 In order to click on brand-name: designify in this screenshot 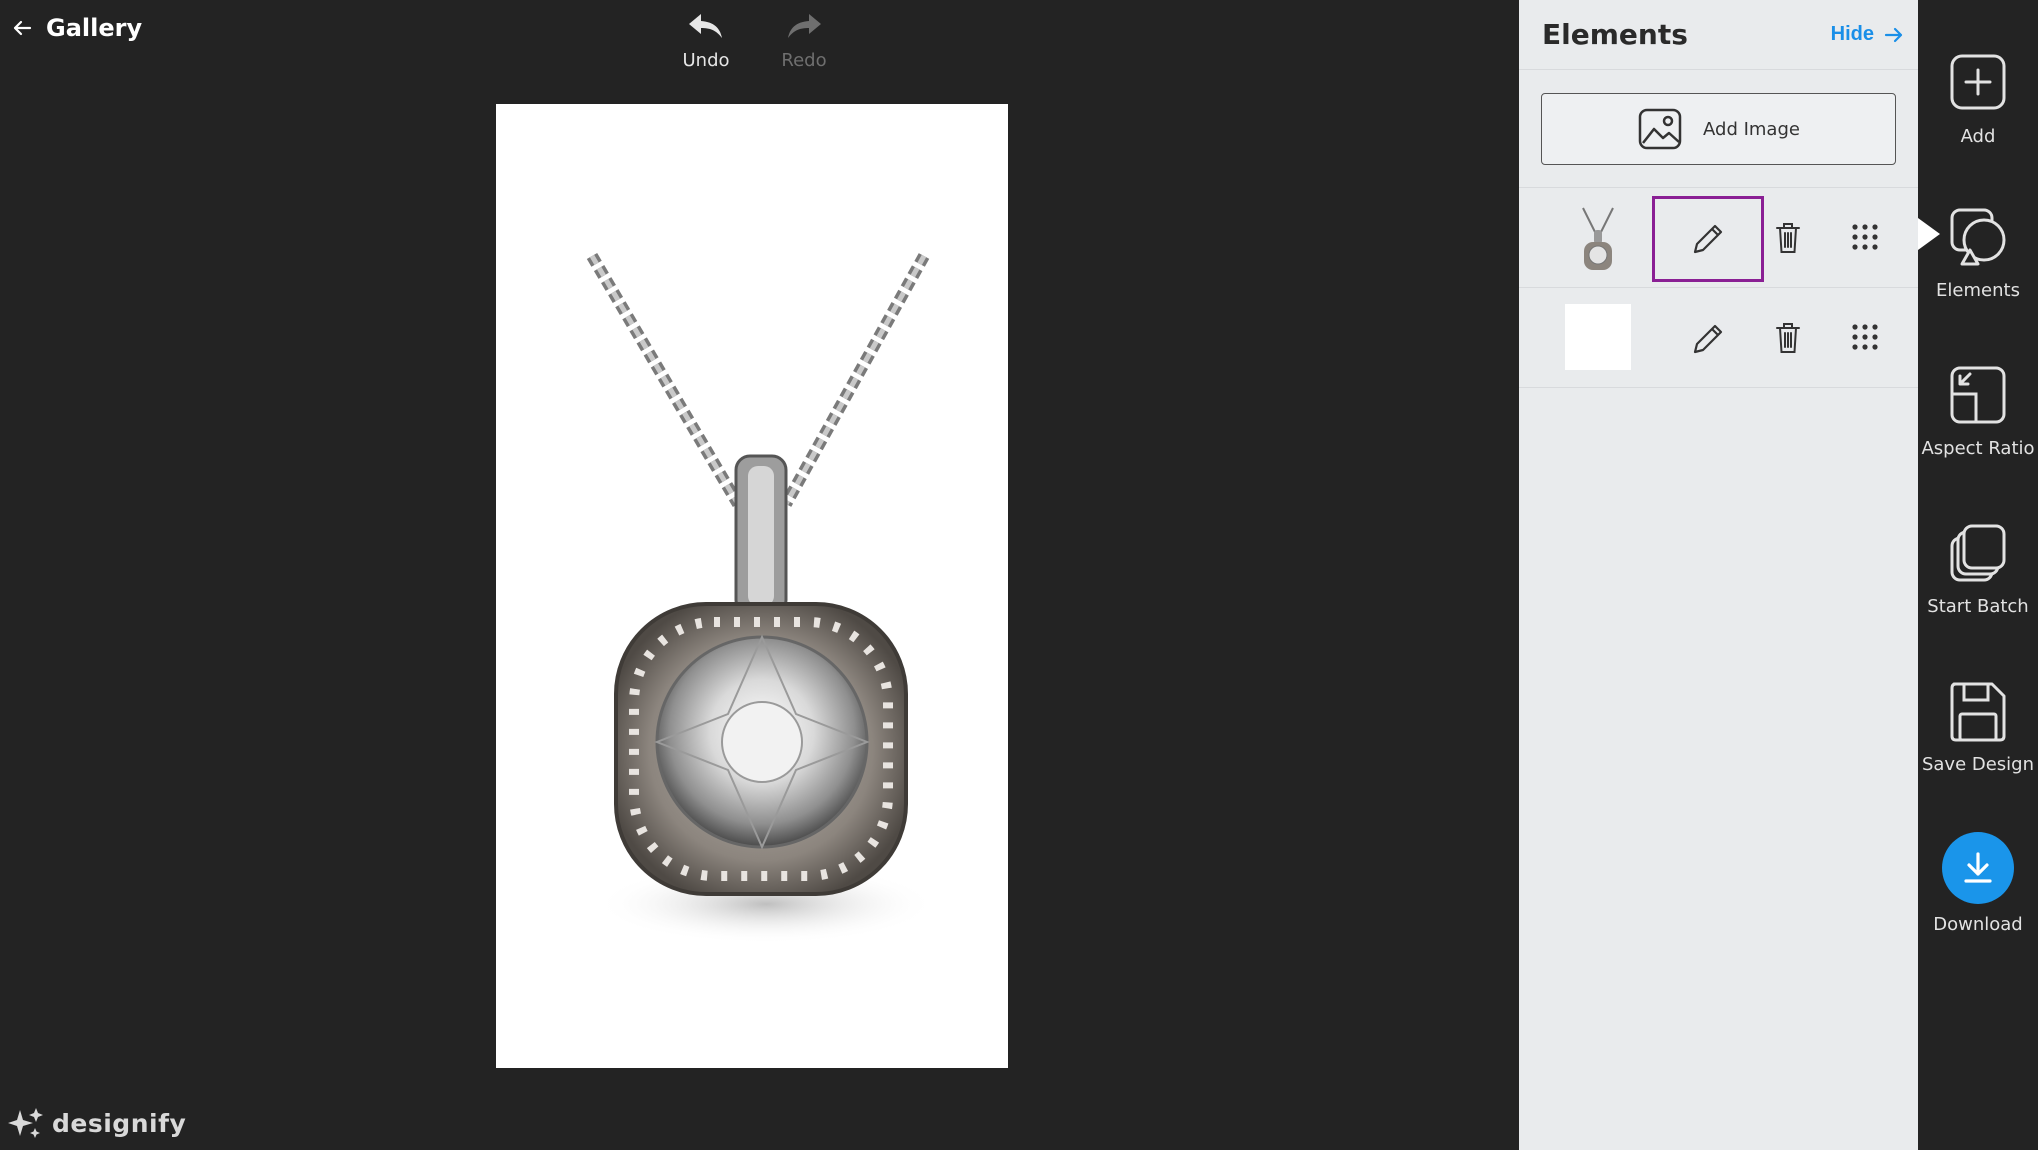, I will do `click(119, 1123)`.